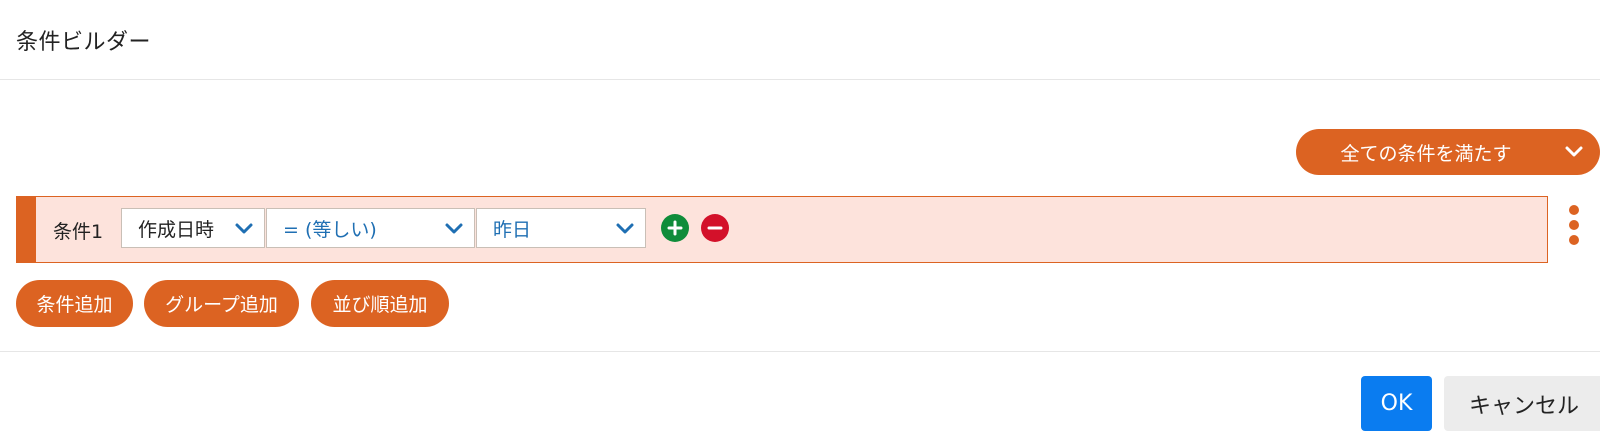 This screenshot has height=441, width=1600. Describe the element at coordinates (782, 229) in the screenshot. I see `condition-row: 条件1 作成日時 = (等しい) 昨日` at that location.